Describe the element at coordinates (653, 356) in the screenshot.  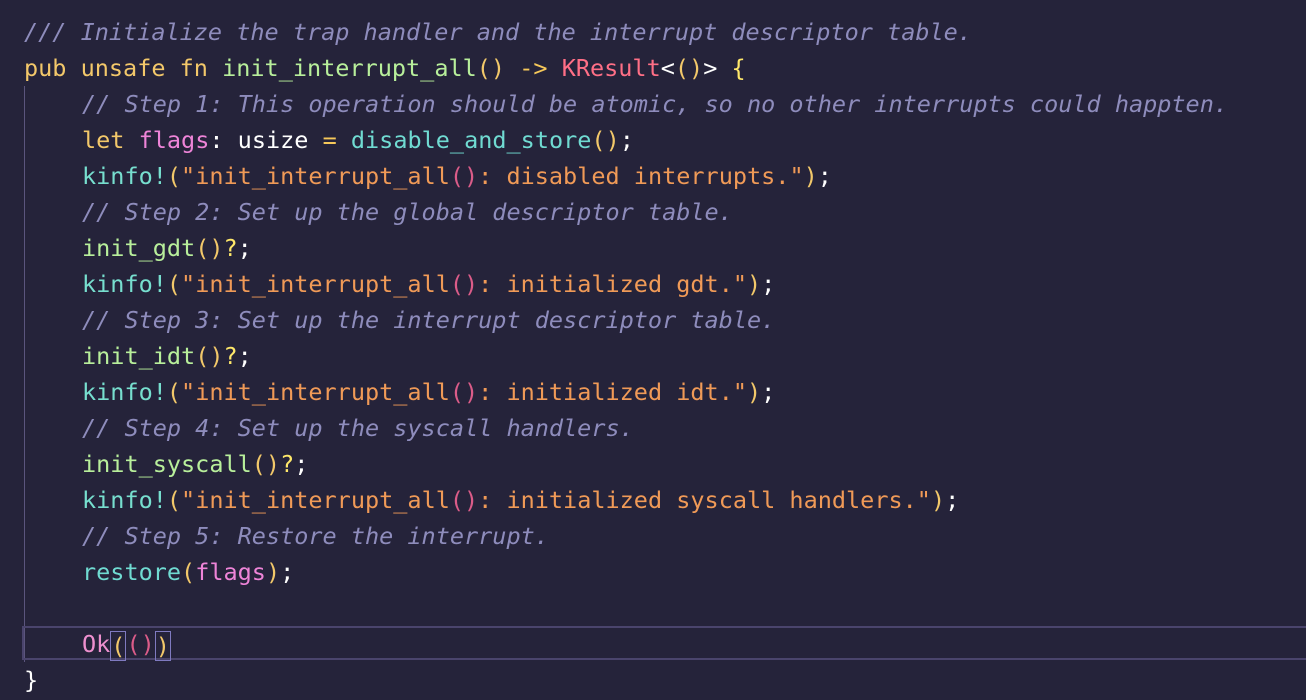
I see `code-line-10: init_idt()?;` at that location.